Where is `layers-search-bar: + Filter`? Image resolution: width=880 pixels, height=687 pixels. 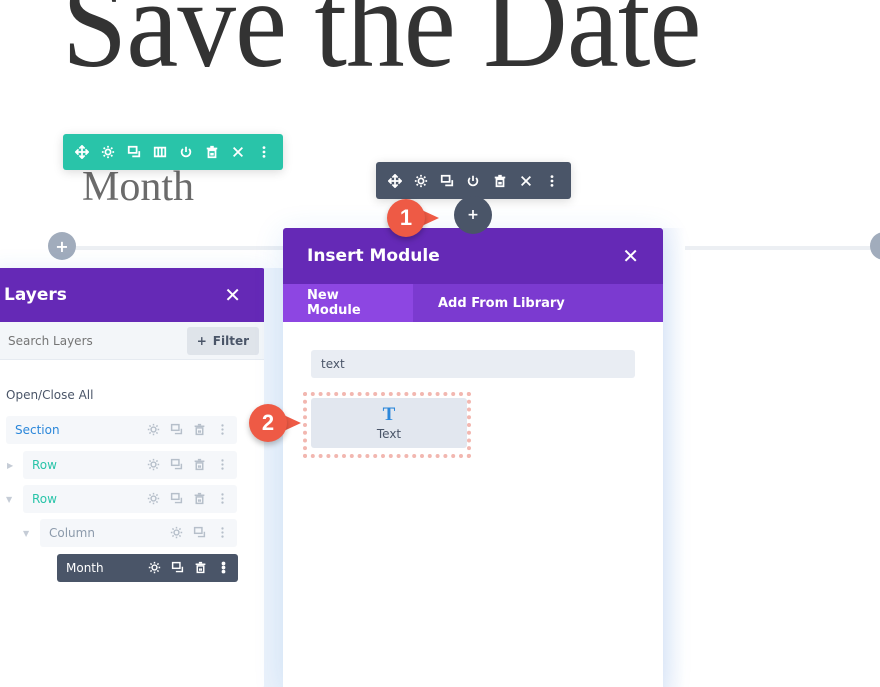
layers-search-bar: + Filter is located at coordinates (132, 341).